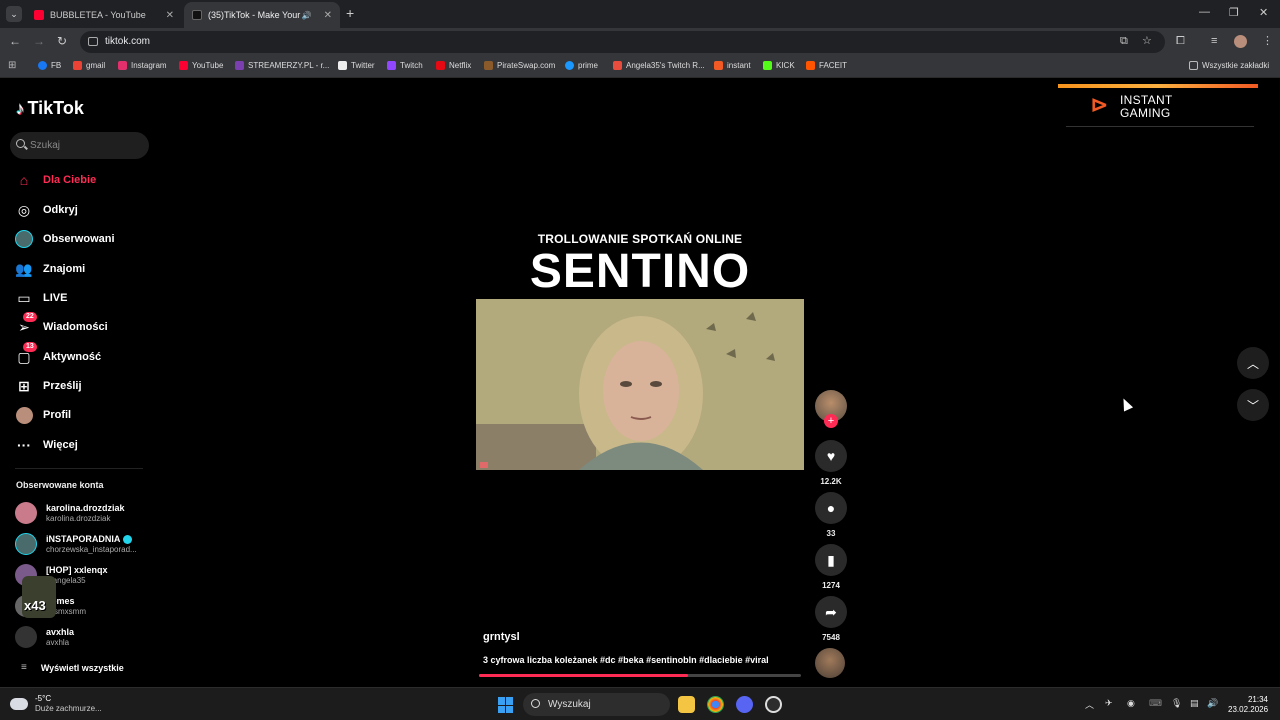  What do you see at coordinates (58, 355) in the screenshot?
I see `nav-activity: ▢ 13 Aktywność` at bounding box center [58, 355].